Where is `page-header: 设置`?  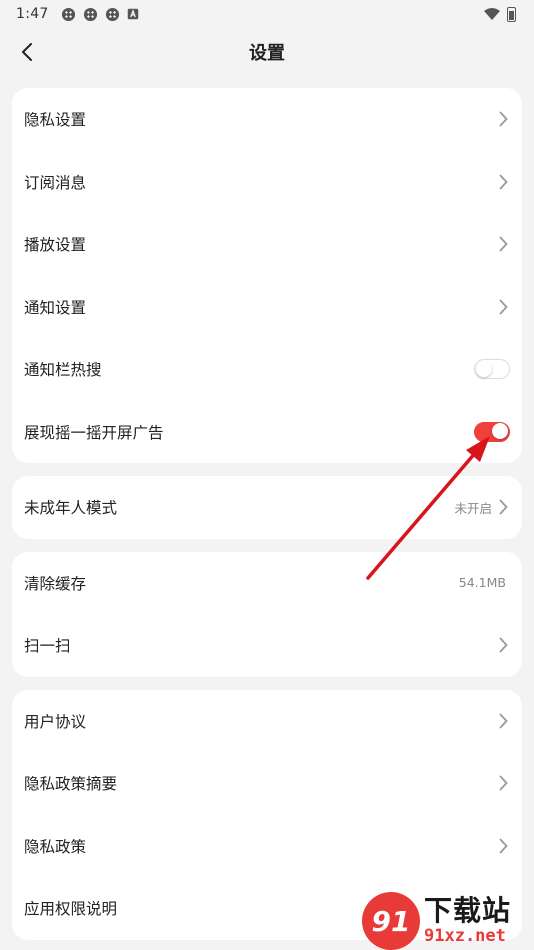 page-header: 设置 is located at coordinates (267, 52).